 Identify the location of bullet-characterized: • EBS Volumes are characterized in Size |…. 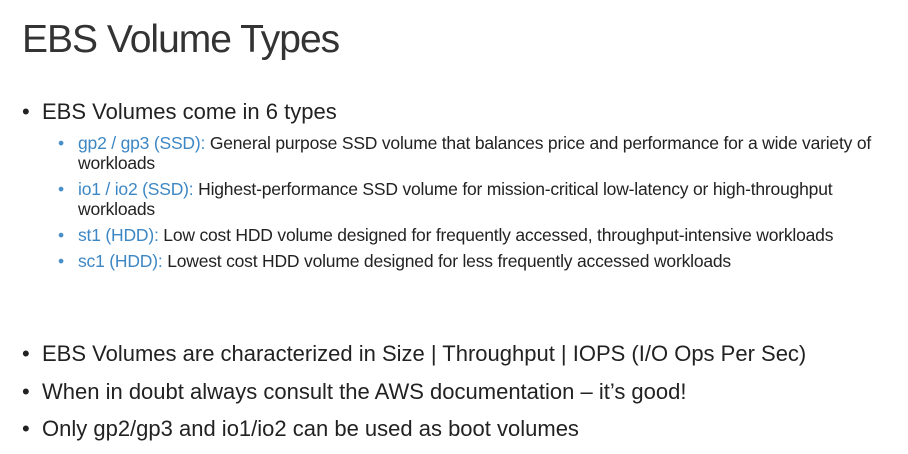
(414, 354).